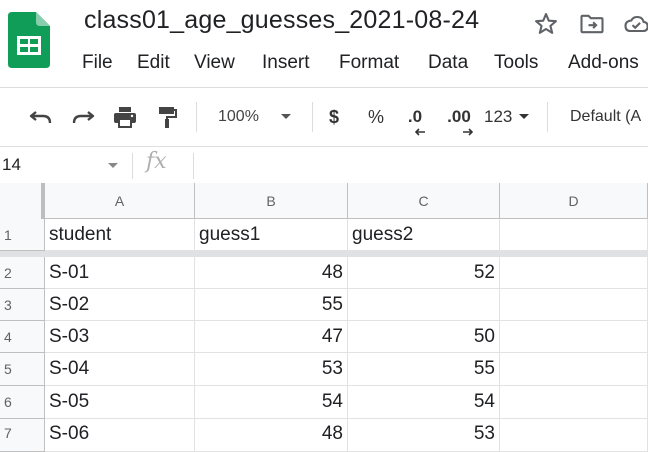 Image resolution: width=648 pixels, height=452 pixels. What do you see at coordinates (120, 273) in the screenshot?
I see `cell-a2: S-01` at bounding box center [120, 273].